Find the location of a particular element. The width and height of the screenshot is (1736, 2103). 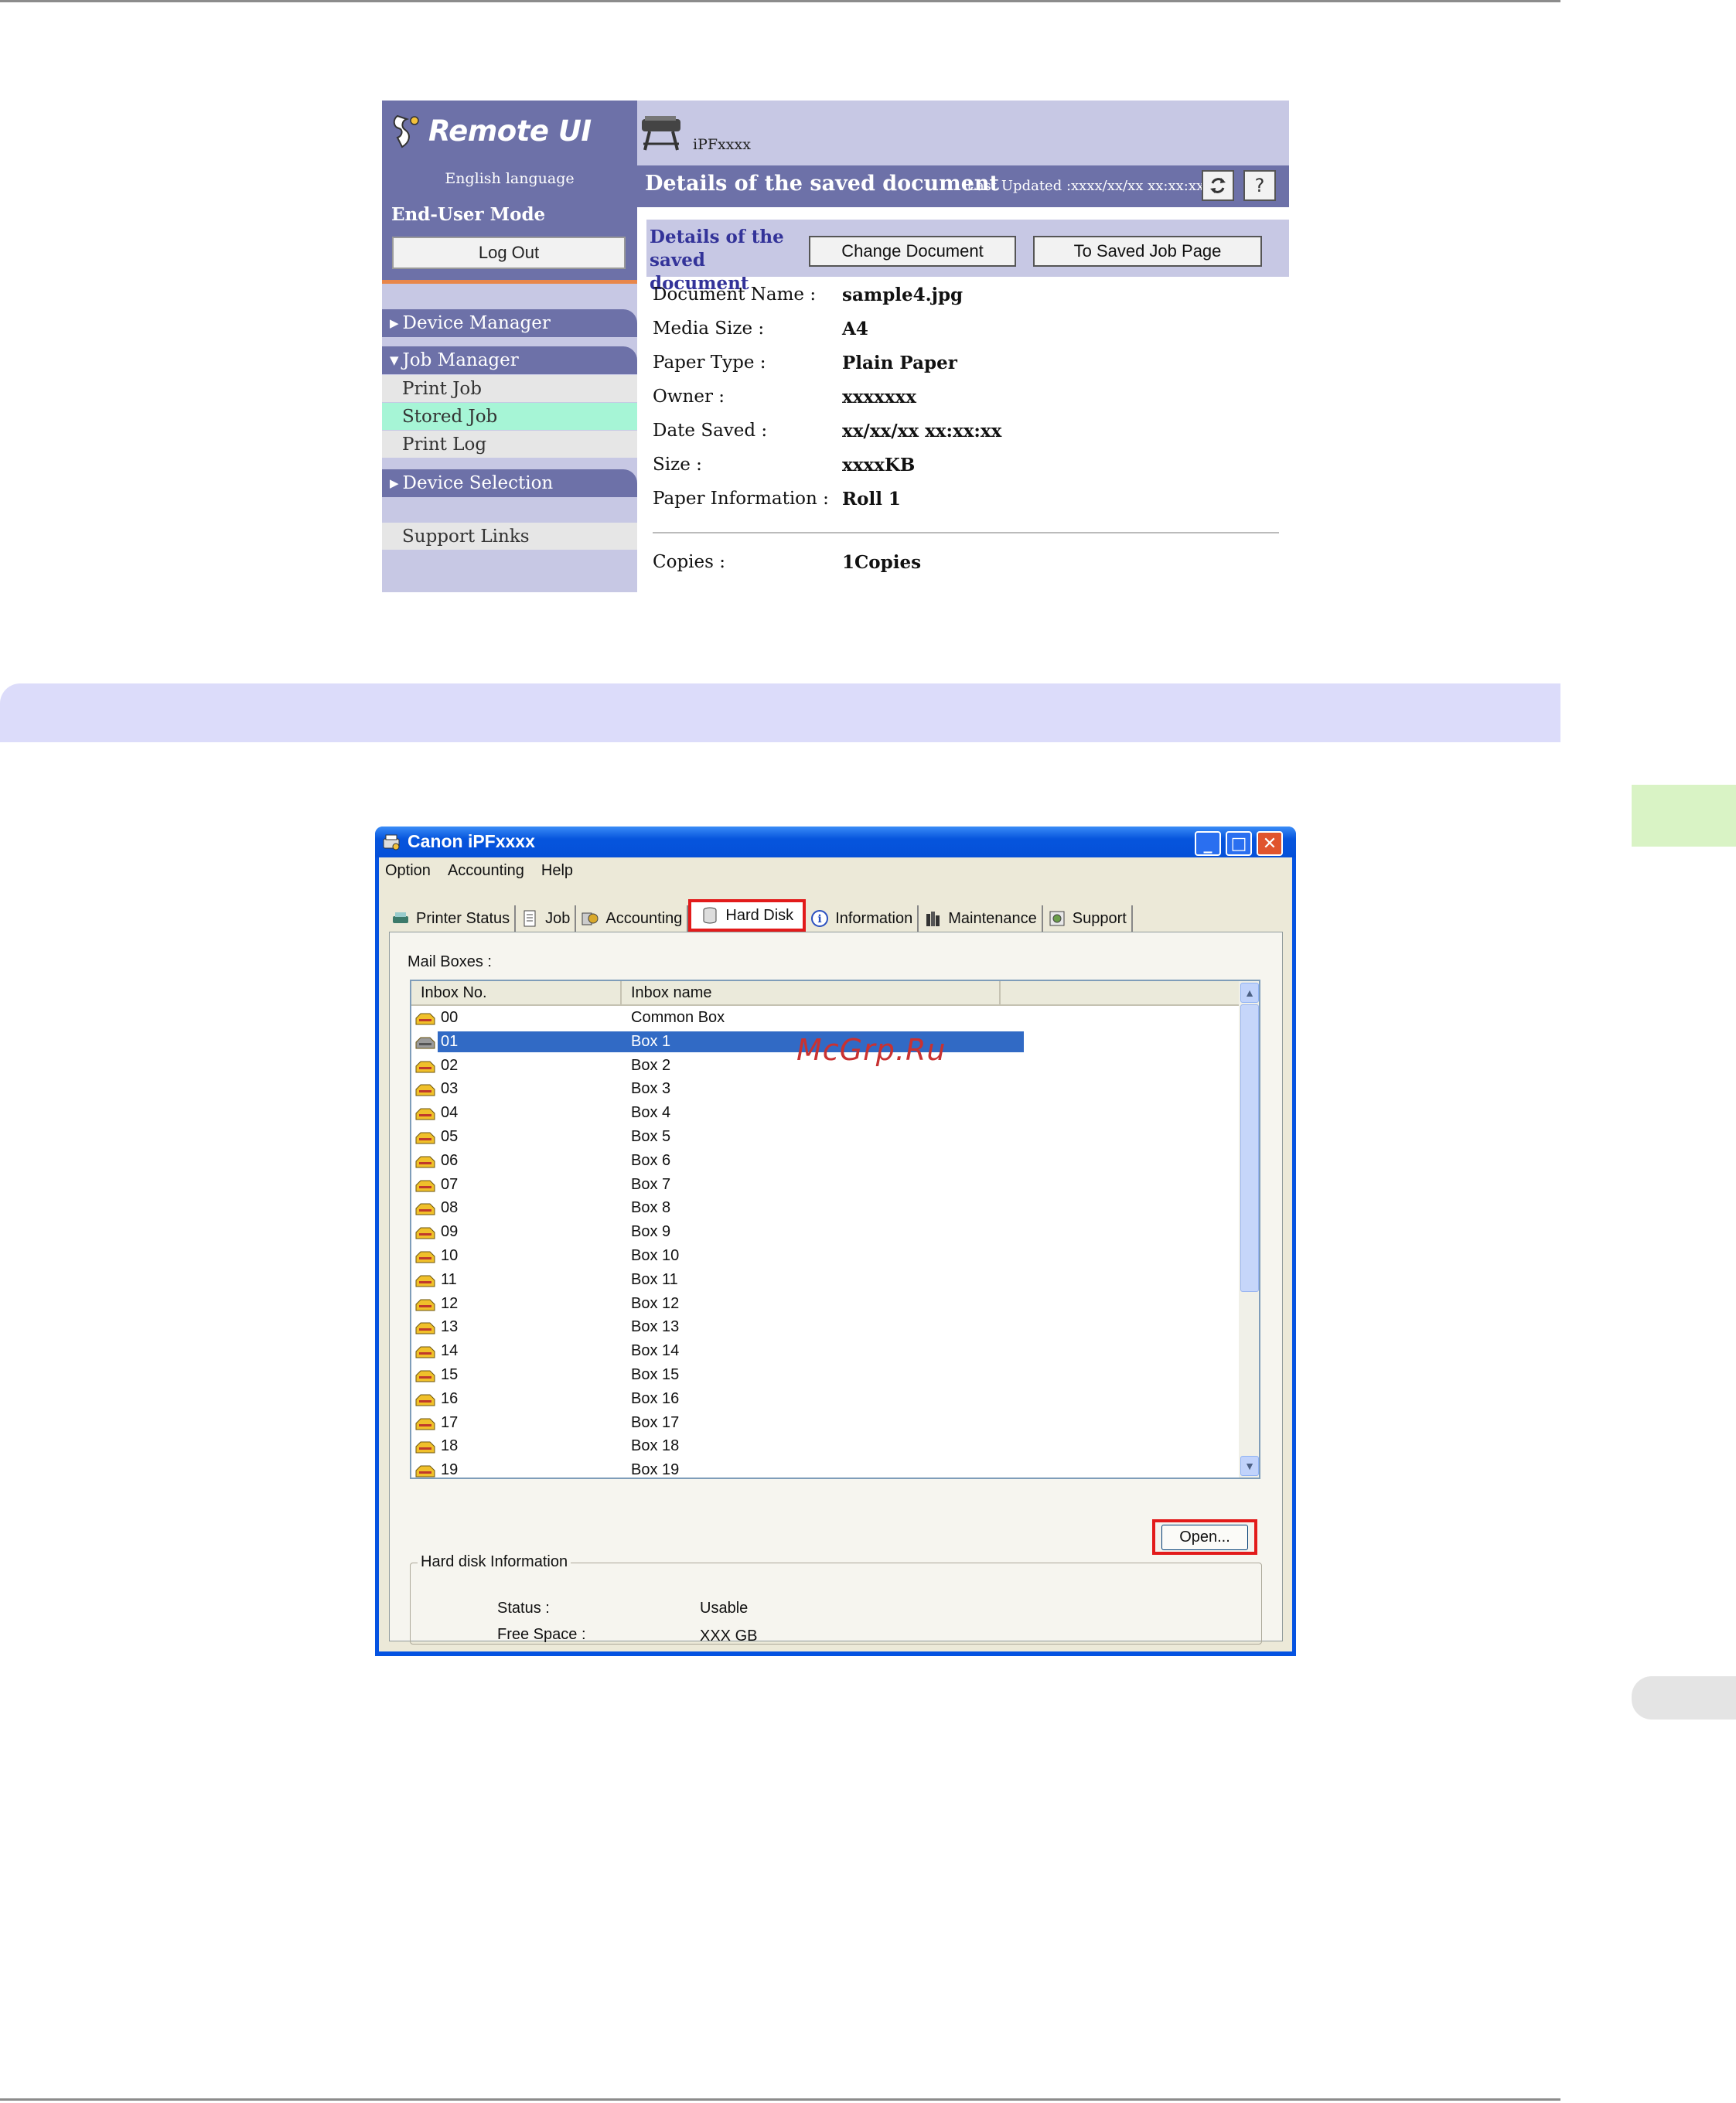

close-button: ✕ is located at coordinates (1270, 843).